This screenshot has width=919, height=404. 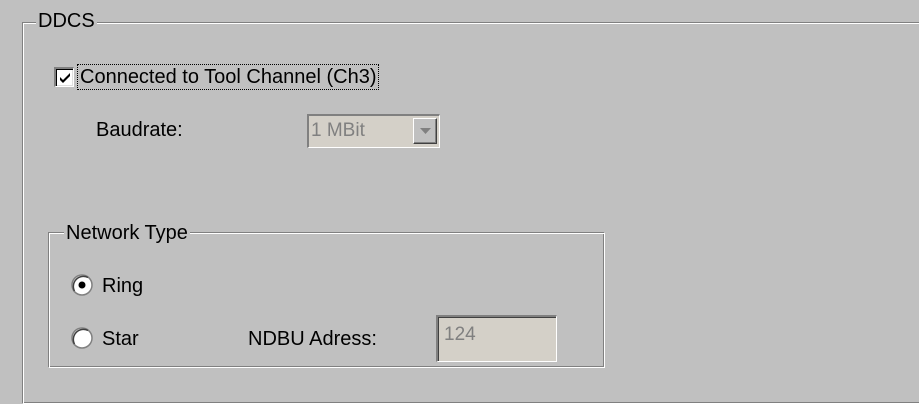 What do you see at coordinates (82, 338) in the screenshot?
I see `radio-star` at bounding box center [82, 338].